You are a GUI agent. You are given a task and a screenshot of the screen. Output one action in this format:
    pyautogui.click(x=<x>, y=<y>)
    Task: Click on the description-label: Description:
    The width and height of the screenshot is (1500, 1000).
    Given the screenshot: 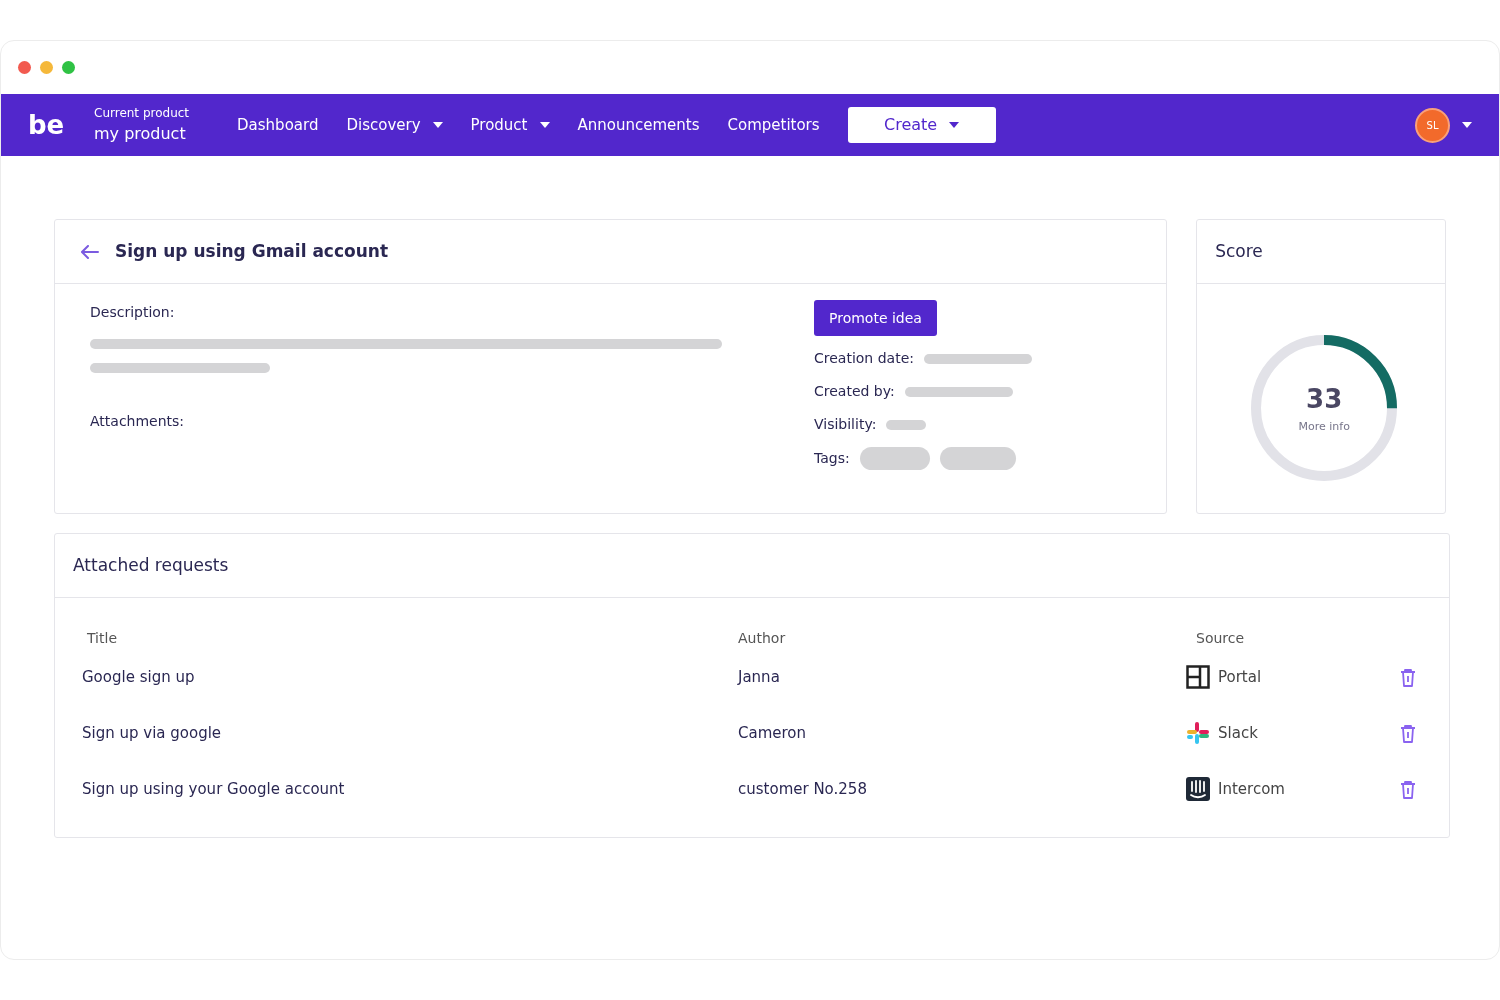 What is the action you would take?
    pyautogui.click(x=133, y=312)
    